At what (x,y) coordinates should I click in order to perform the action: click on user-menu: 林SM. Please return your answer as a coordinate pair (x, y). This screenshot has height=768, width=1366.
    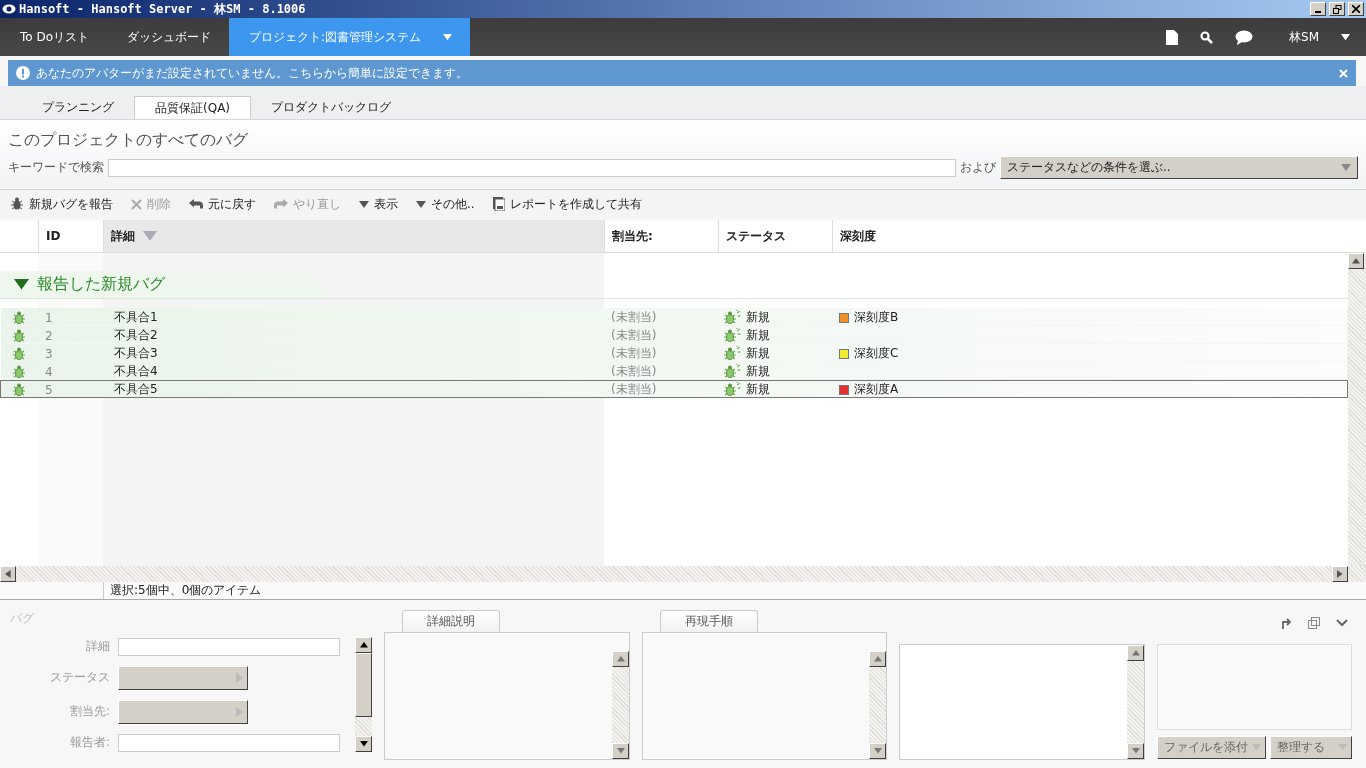
    Looking at the image, I should click on (1304, 37).